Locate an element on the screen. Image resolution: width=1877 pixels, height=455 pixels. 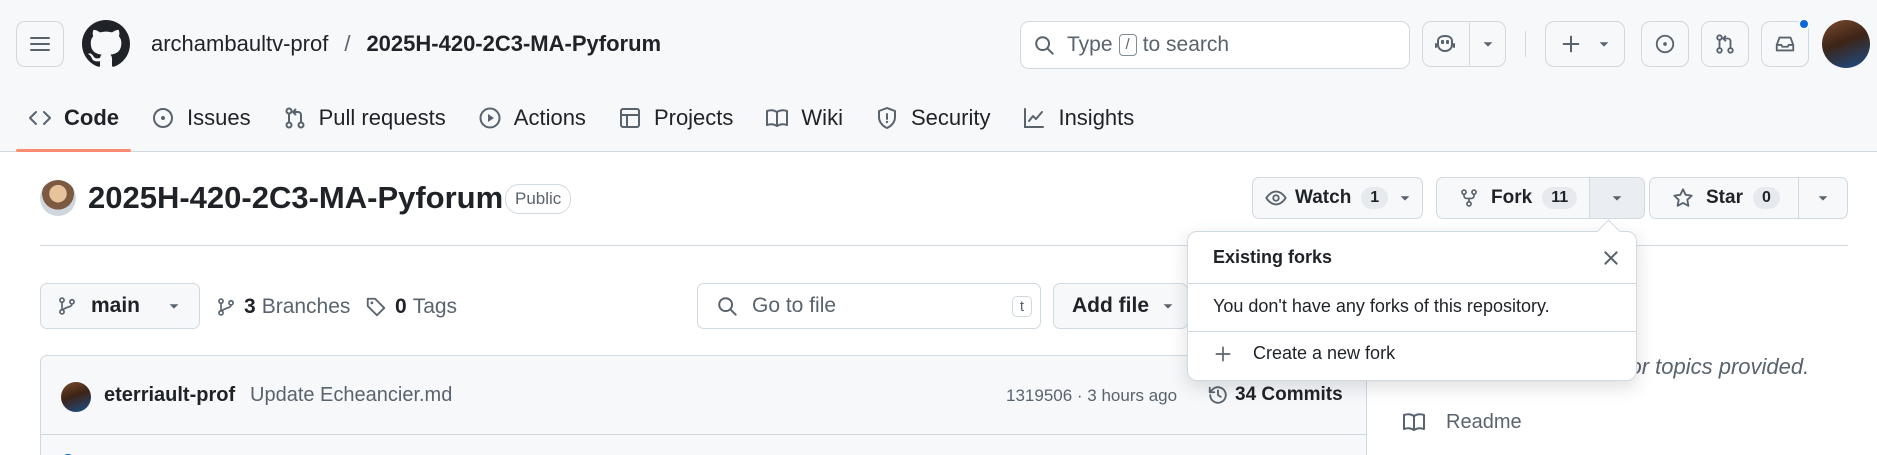
commit-message: Update Echeancier.md is located at coordinates (351, 395).